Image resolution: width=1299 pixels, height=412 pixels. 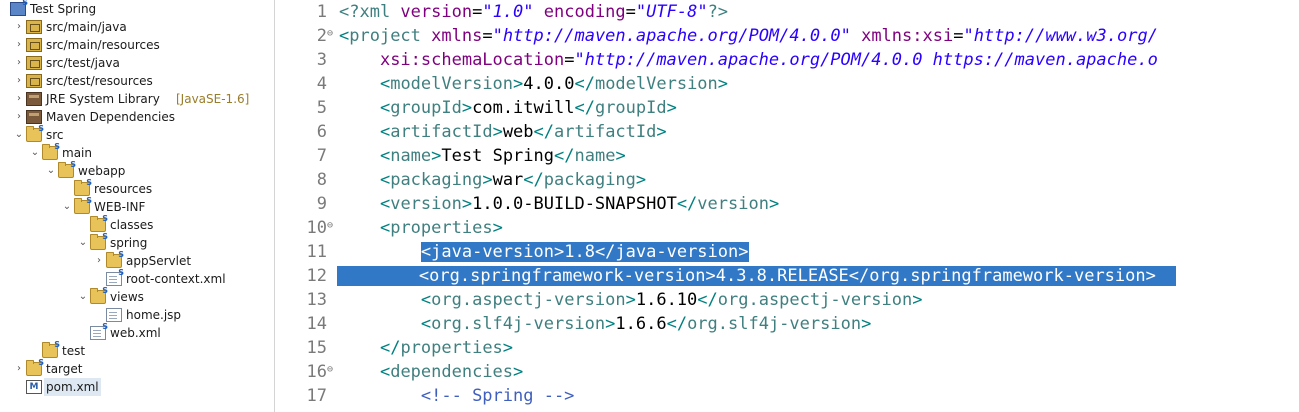 What do you see at coordinates (794, 396) in the screenshot?
I see `code-line: 17 <!-- Spring -->` at bounding box center [794, 396].